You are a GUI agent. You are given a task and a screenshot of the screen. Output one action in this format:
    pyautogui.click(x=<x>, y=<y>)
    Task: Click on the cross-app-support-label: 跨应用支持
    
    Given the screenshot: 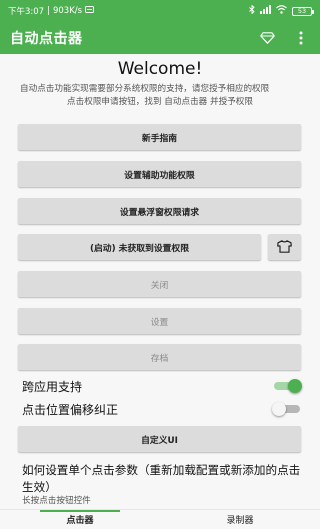 What is the action you would take?
    pyautogui.click(x=52, y=386)
    